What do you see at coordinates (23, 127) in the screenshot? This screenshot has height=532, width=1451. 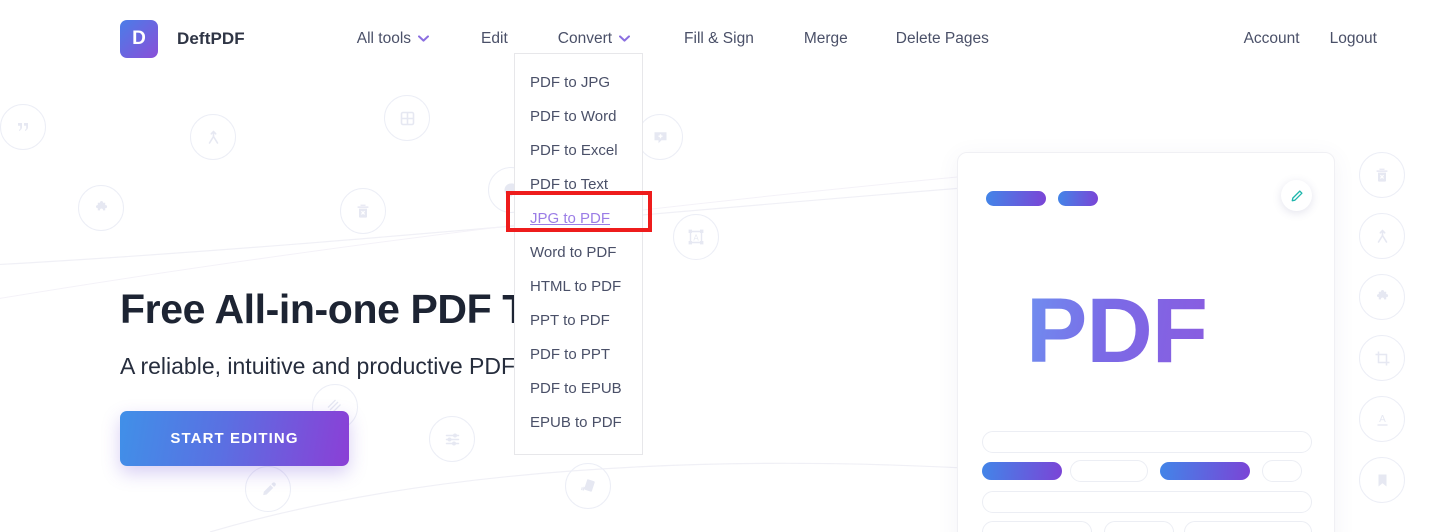 I see `deco-quote-icon` at bounding box center [23, 127].